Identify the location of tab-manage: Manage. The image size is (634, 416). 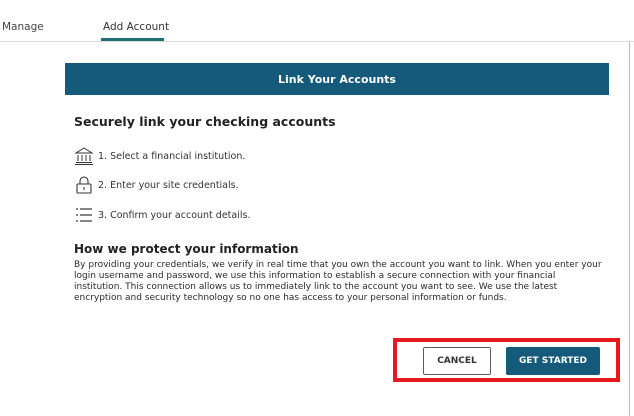
(23, 27).